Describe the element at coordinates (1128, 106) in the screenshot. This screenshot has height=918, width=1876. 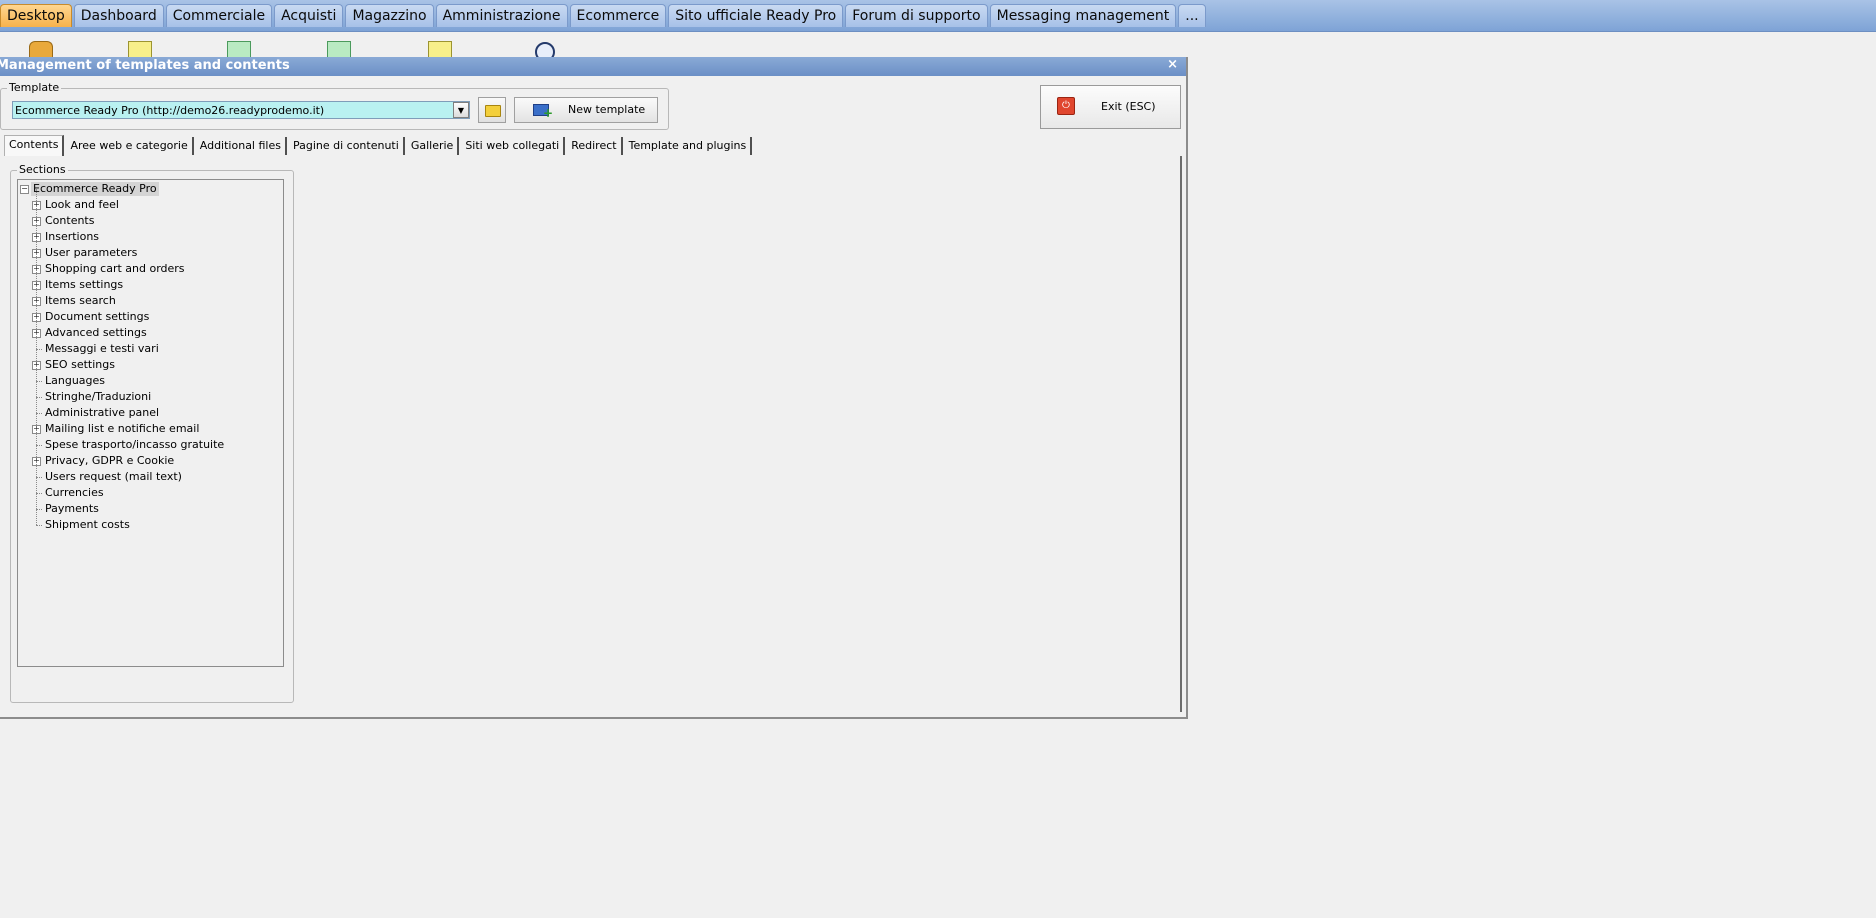
I see `exit-label: Exit (ESC)` at that location.